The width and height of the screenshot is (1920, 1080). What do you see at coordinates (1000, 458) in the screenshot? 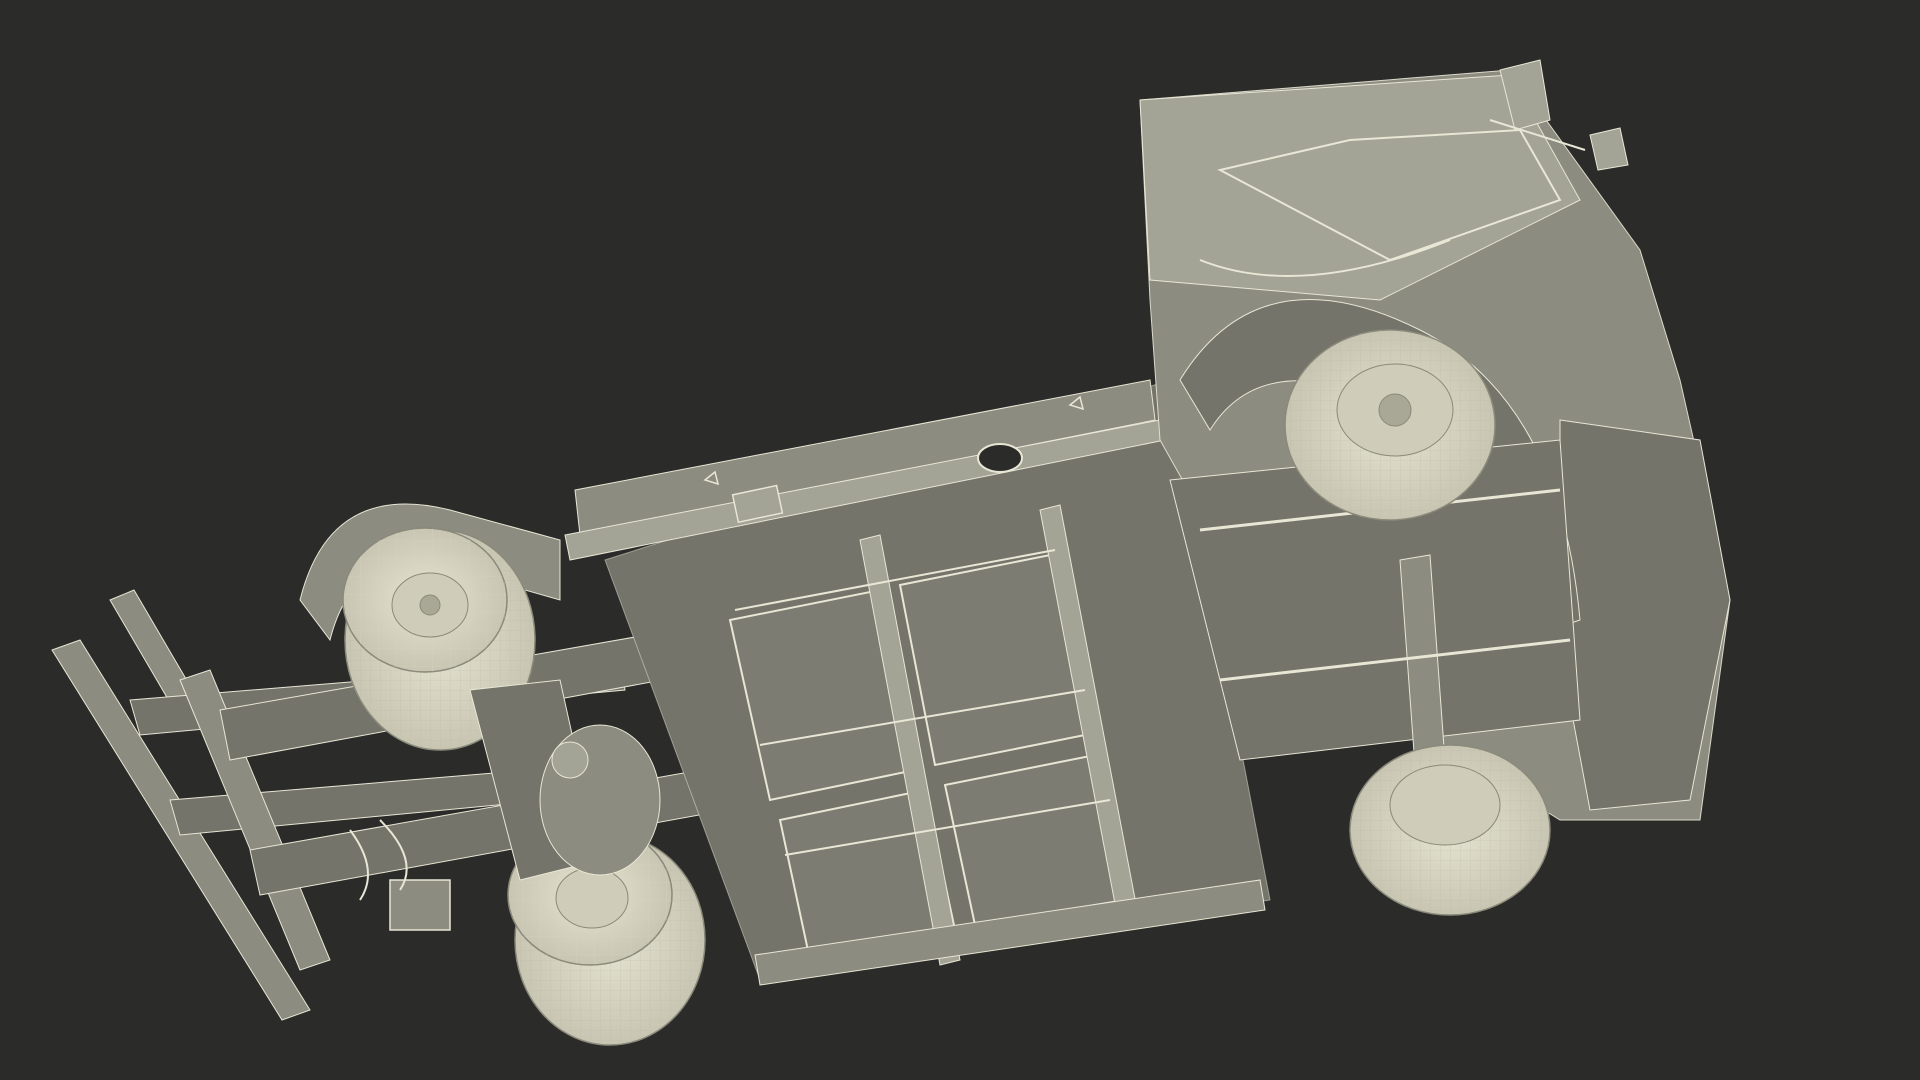
I see `platform-hole` at bounding box center [1000, 458].